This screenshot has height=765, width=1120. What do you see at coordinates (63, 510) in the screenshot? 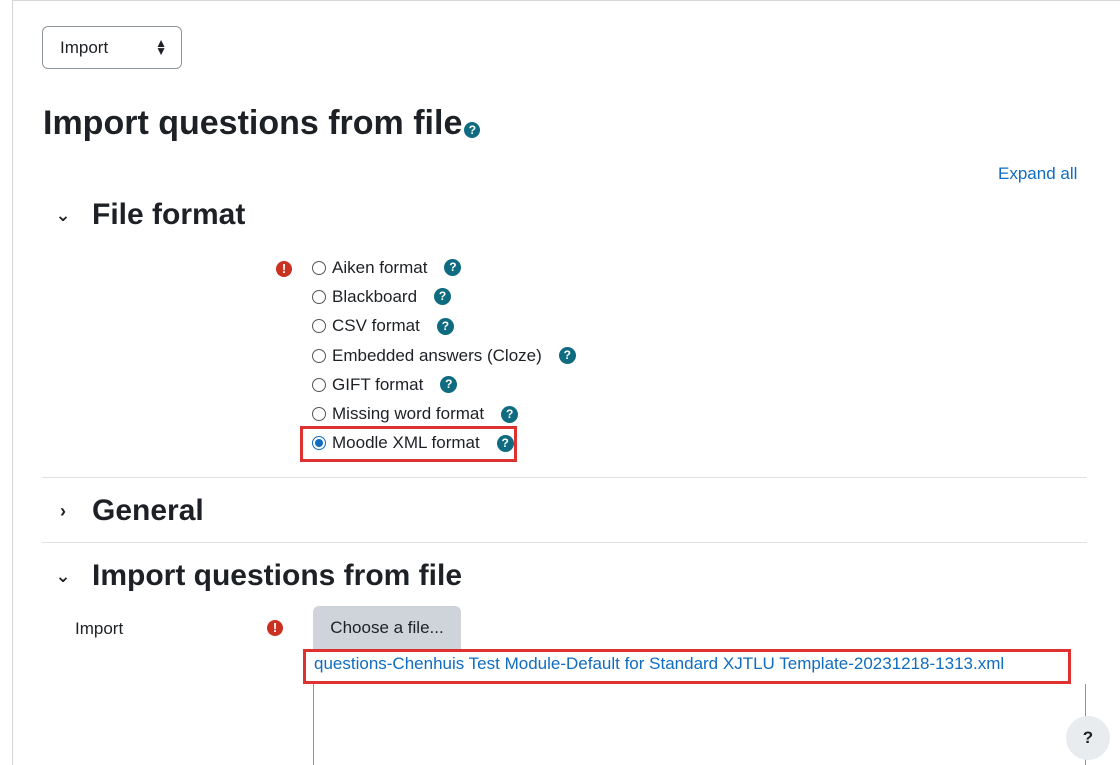
I see `chevron-right-icon: ›` at bounding box center [63, 510].